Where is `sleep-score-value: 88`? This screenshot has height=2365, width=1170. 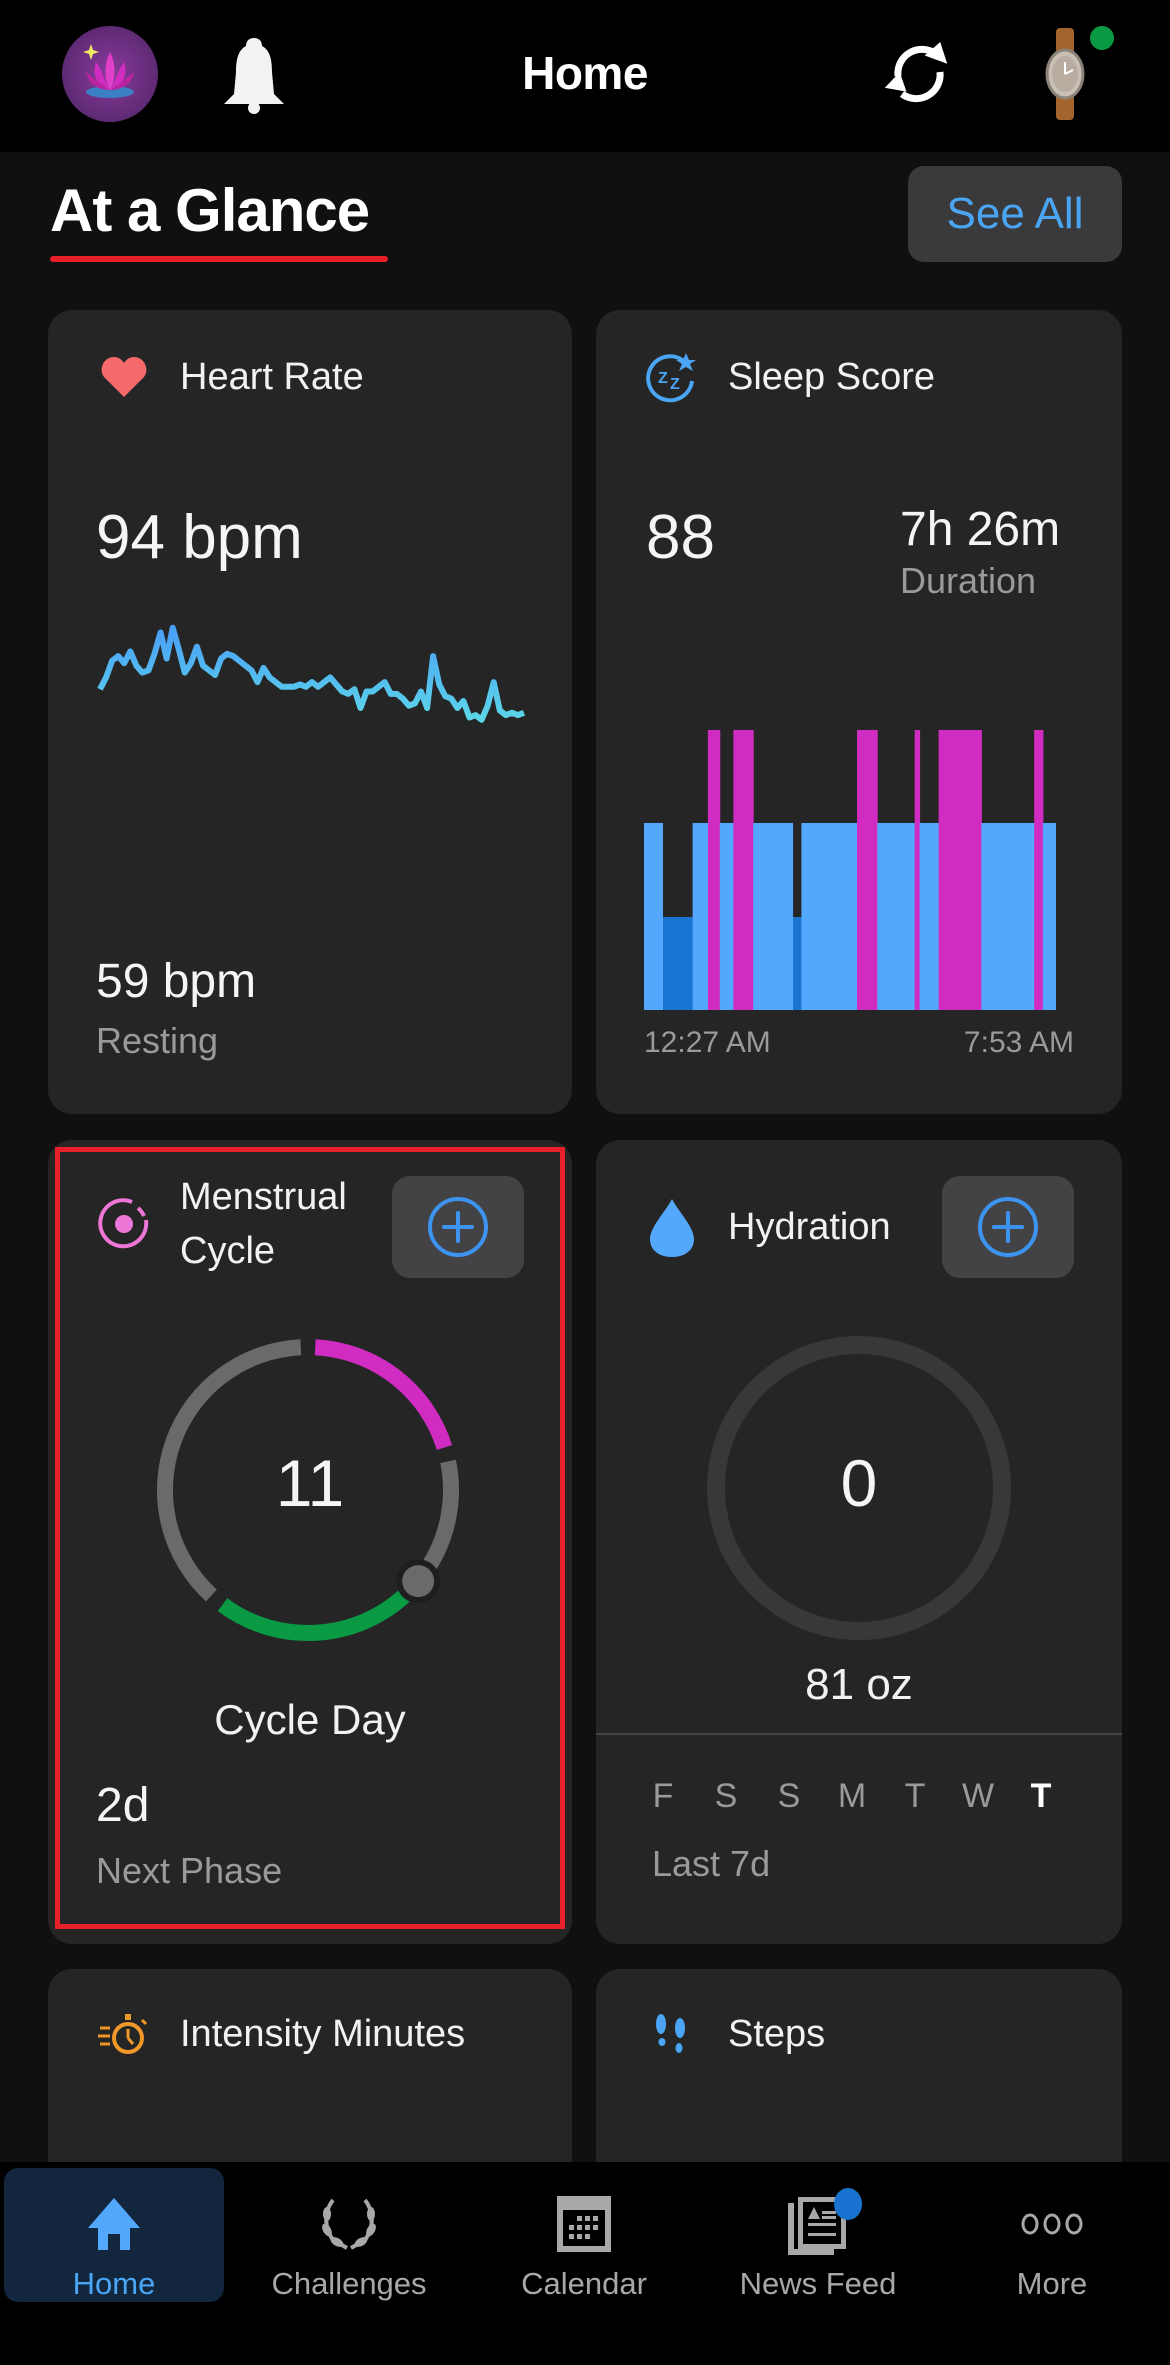
sleep-score-value: 88 is located at coordinates (680, 537).